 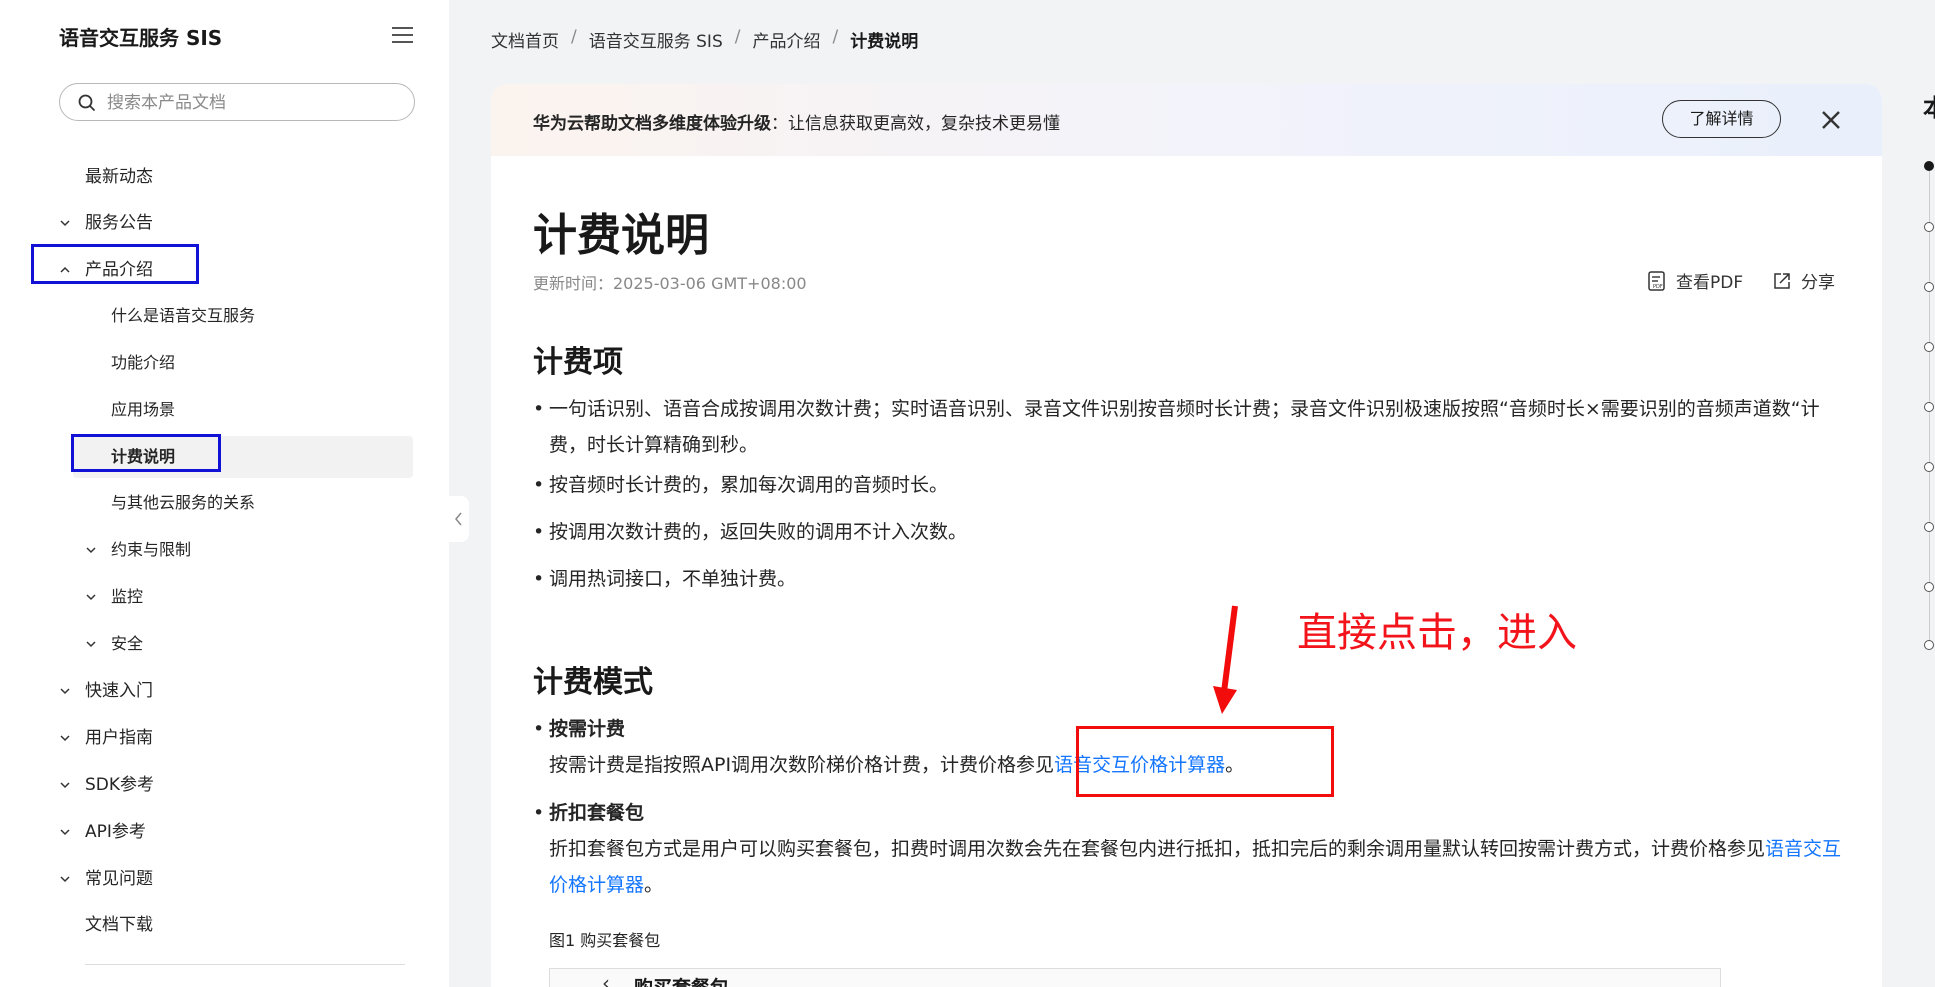 I want to click on banner-bold: 华为云帮助文档多维度体验升级, so click(x=652, y=124).